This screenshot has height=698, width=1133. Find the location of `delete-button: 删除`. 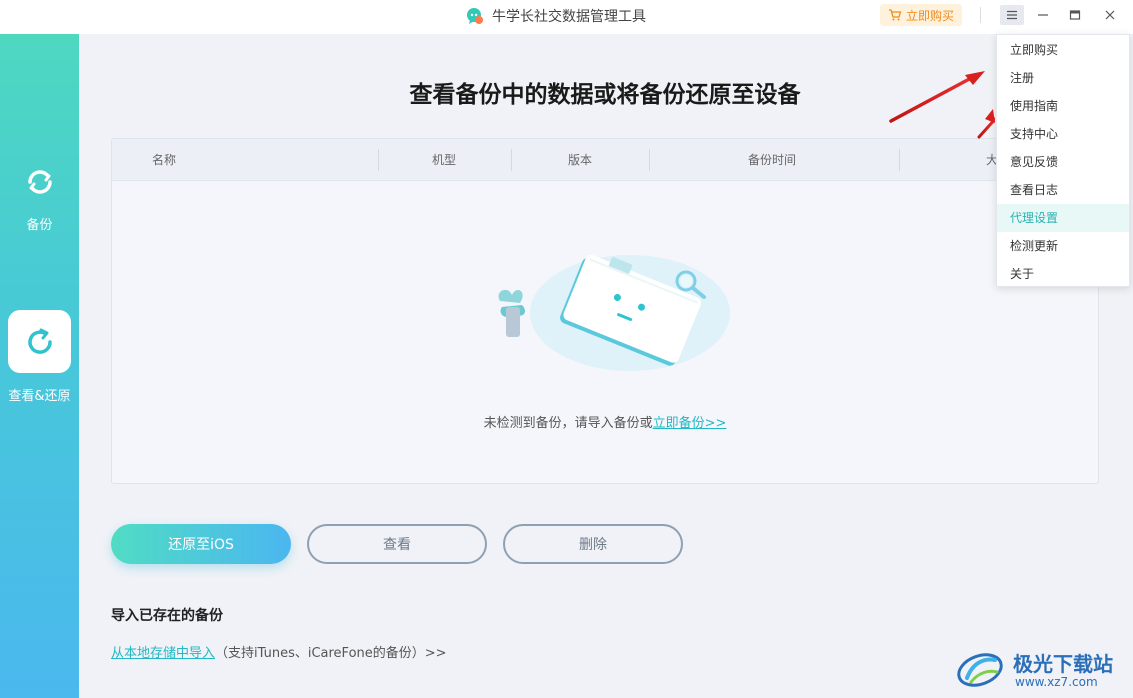

delete-button: 删除 is located at coordinates (593, 544).